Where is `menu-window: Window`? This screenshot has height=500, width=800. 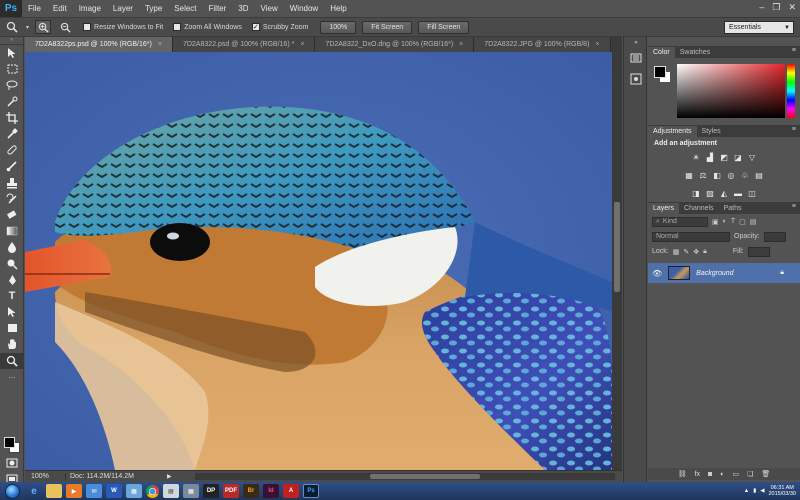 menu-window: Window is located at coordinates (304, 8).